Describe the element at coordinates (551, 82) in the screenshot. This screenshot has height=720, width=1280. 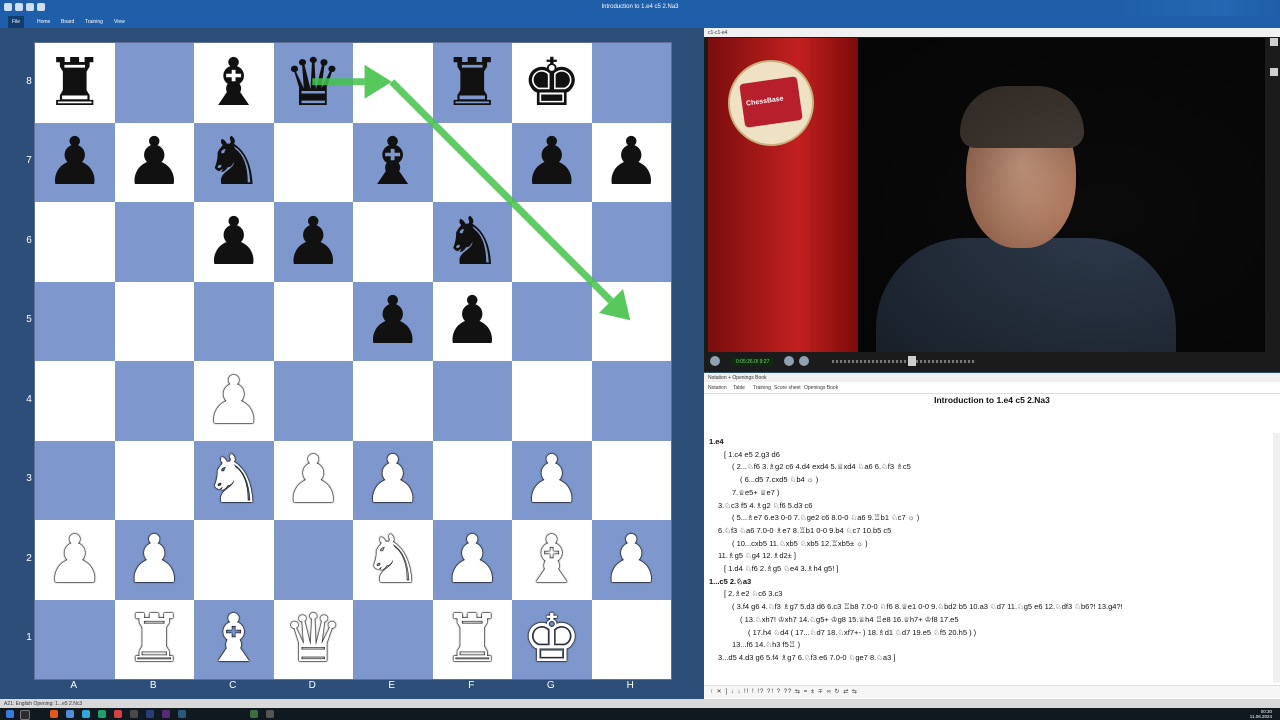
I see `black-king-icon: ♚` at that location.